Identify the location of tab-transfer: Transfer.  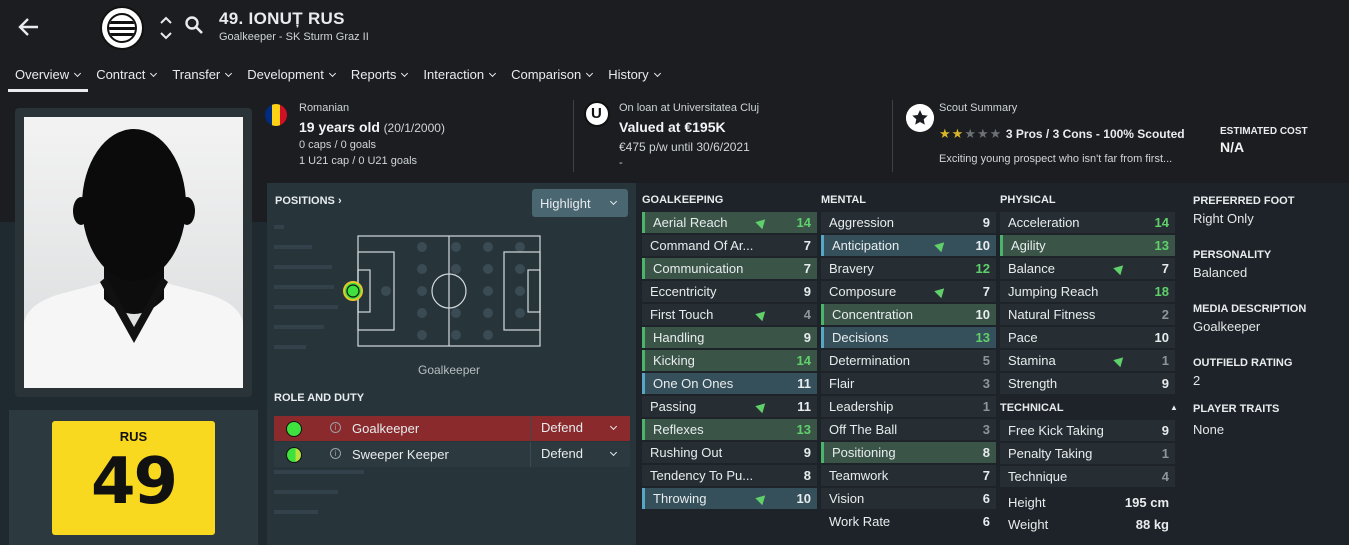
(201, 77).